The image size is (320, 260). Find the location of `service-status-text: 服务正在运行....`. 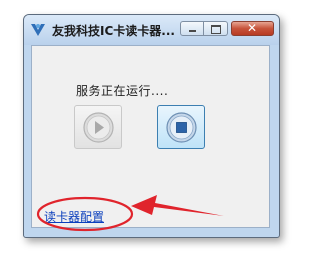

service-status-text: 服务正在运行.... is located at coordinates (122, 91).